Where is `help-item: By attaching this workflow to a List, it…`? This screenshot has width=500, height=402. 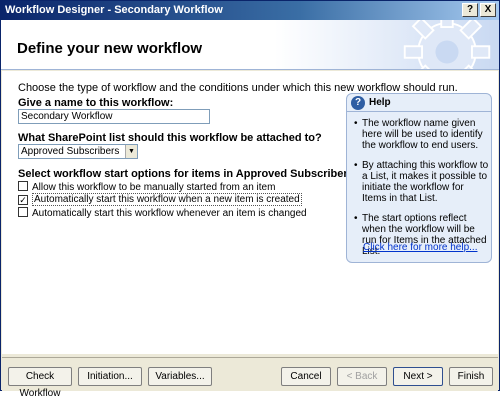
help-item: By attaching this workflow to a List, it… is located at coordinates (421, 182).